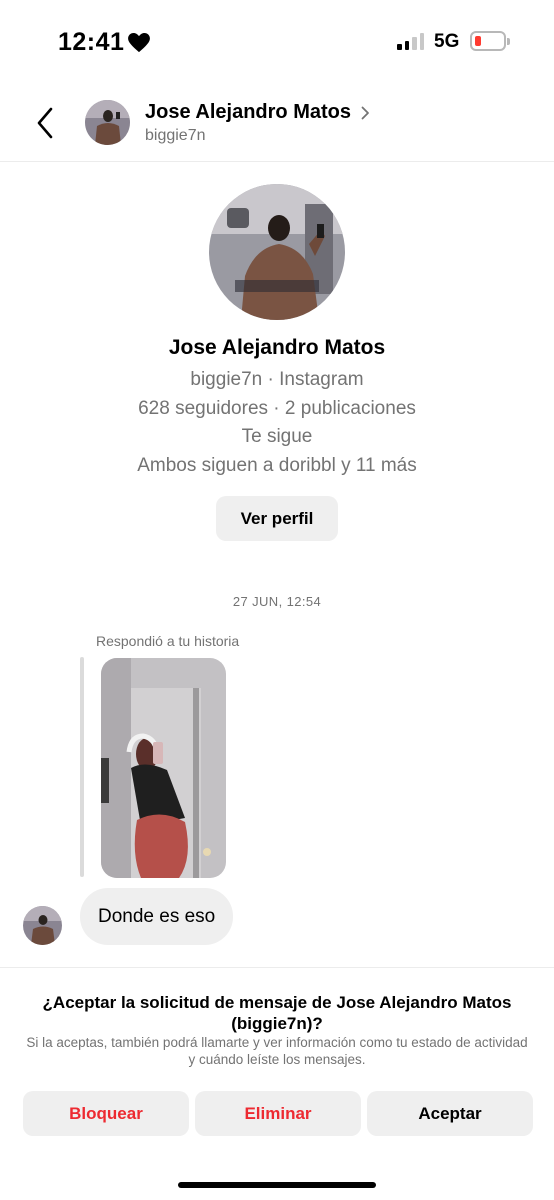 This screenshot has height=1200, width=554. I want to click on profile-avatar, so click(277, 252).